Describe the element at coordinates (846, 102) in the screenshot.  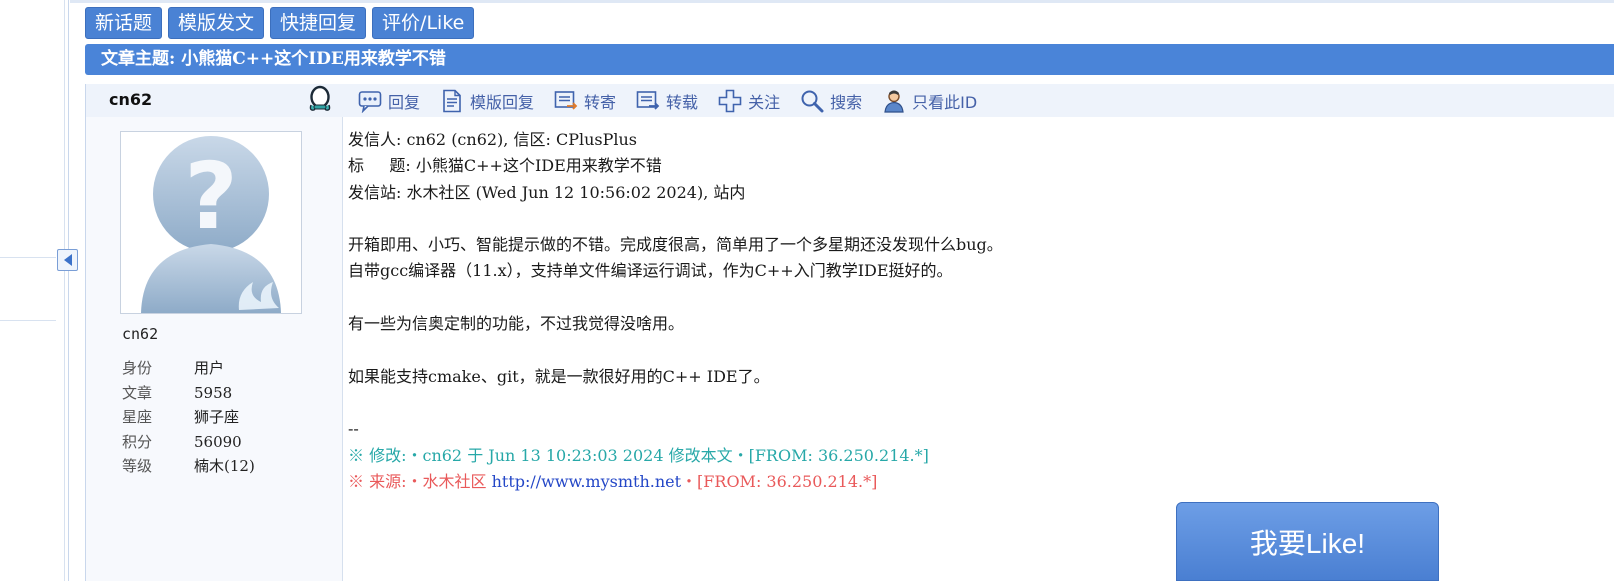
I see `search-label: 搜索` at that location.